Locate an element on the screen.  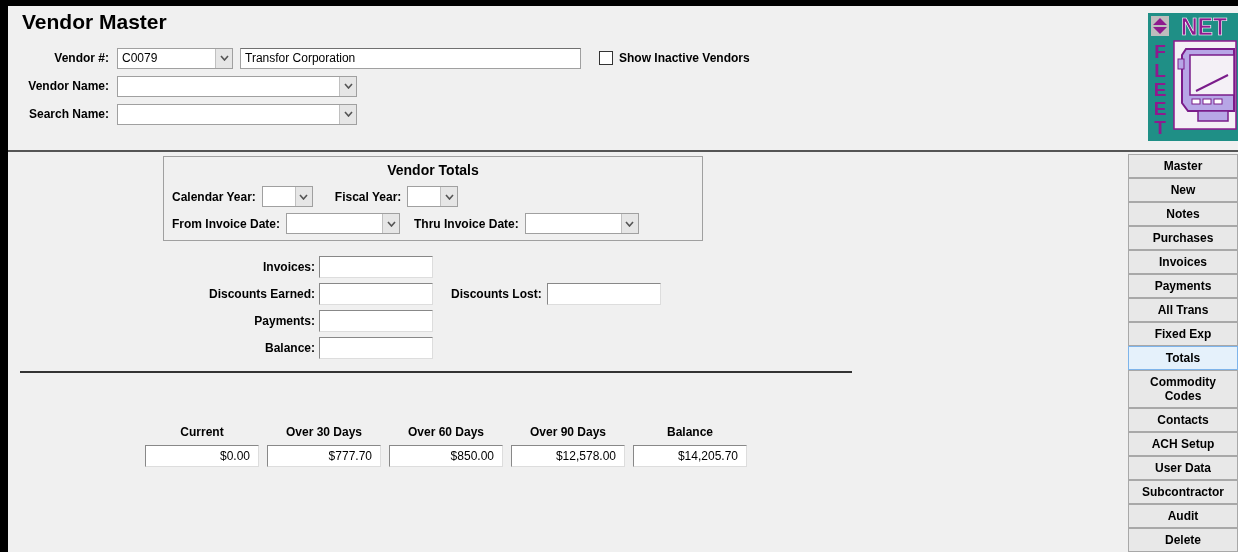
field-label: Discounts Lost: is located at coordinates (496, 294).